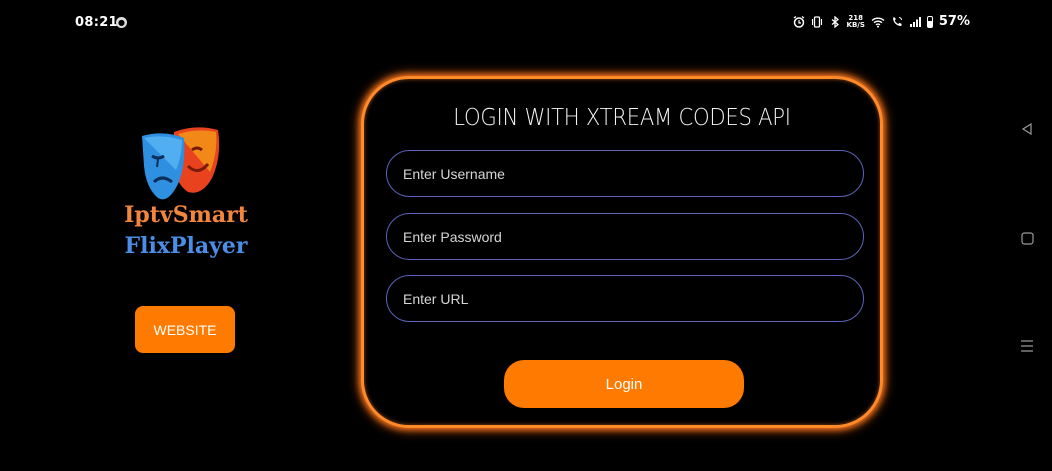 Image resolution: width=1052 pixels, height=471 pixels. Describe the element at coordinates (897, 21) in the screenshot. I see `wifi-calling-icon` at that location.